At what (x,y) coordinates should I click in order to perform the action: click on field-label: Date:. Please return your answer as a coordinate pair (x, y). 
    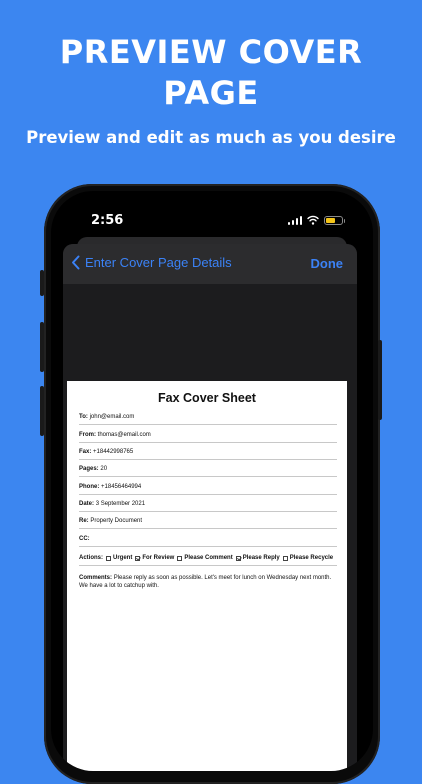
    Looking at the image, I should click on (87, 504).